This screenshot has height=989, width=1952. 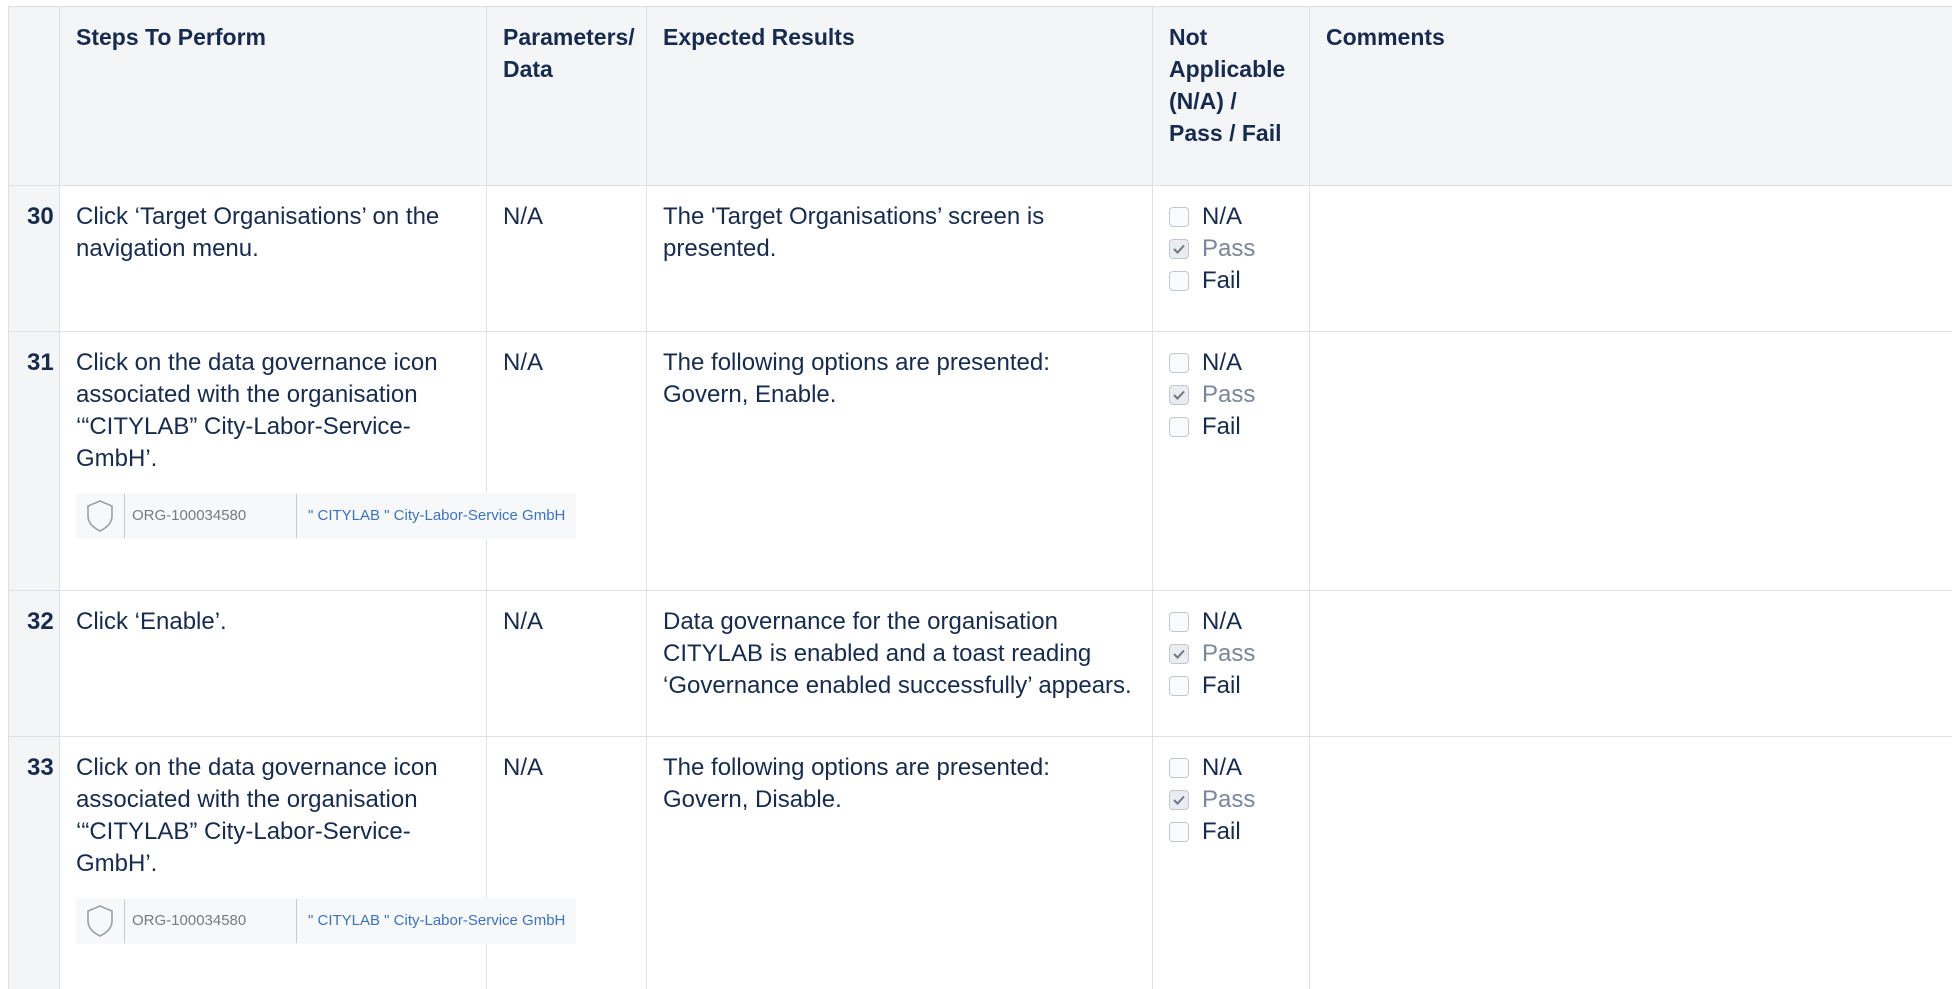 I want to click on header-comments: Comments, so click(x=1630, y=96).